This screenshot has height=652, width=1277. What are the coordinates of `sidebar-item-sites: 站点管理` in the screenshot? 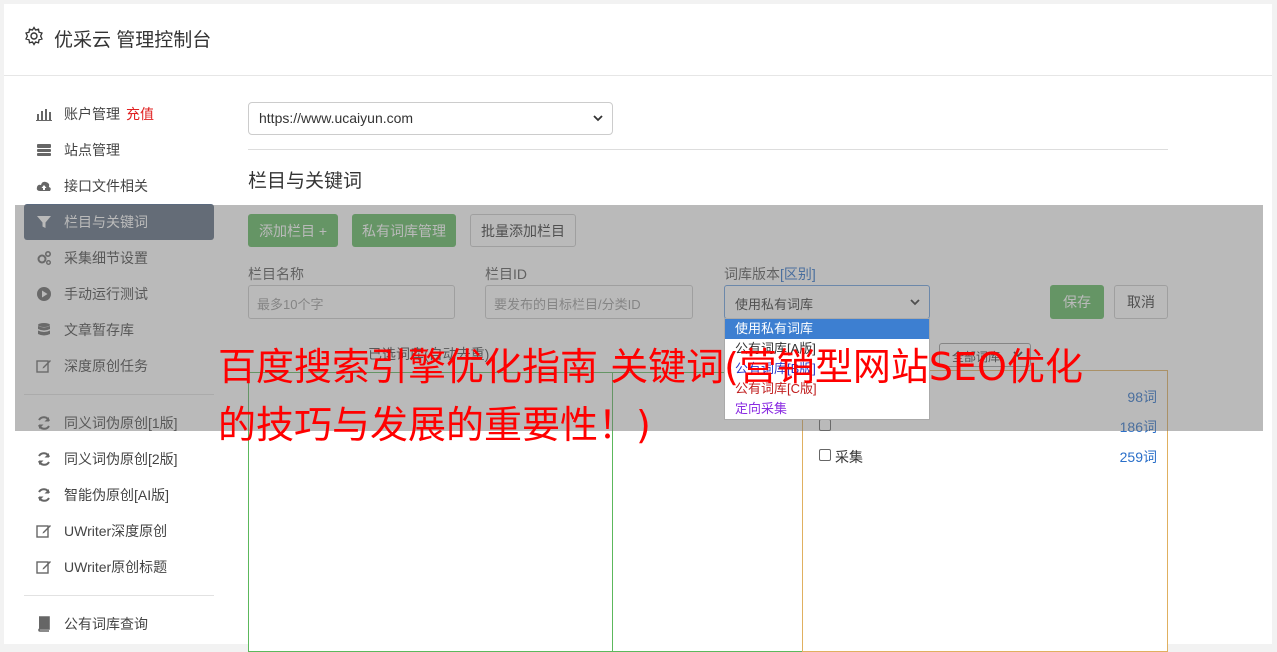 It's located at (119, 150).